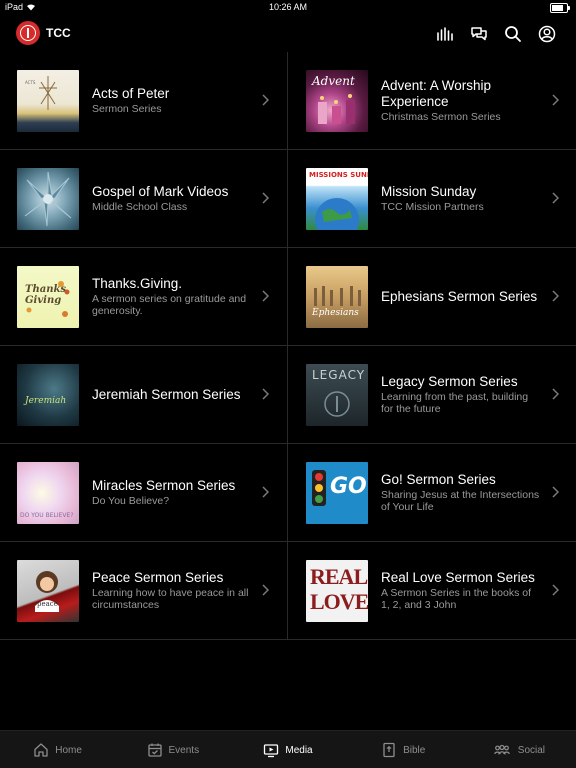 The width and height of the screenshot is (576, 768). What do you see at coordinates (131, 501) in the screenshot?
I see `media-subtitle: Do You Believe?` at bounding box center [131, 501].